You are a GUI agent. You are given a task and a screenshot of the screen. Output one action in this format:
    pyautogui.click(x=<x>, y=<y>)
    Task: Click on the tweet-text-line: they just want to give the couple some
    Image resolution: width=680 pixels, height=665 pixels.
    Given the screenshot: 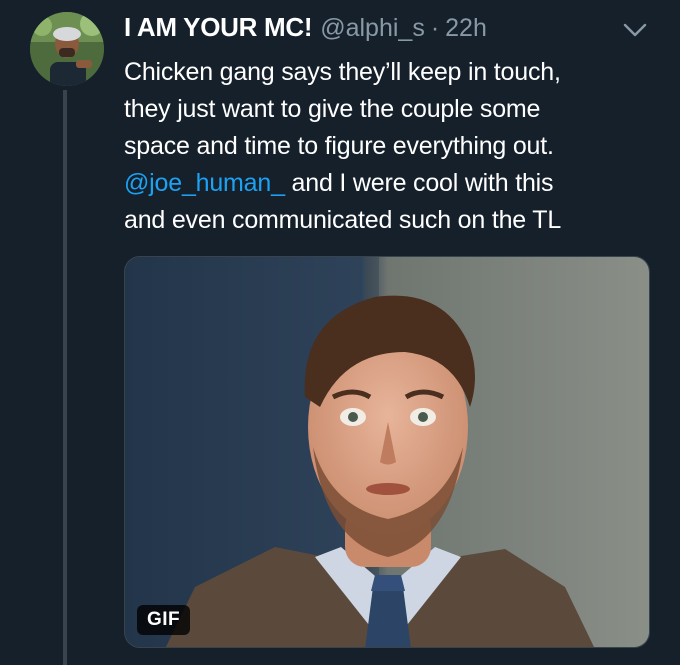 What is the action you would take?
    pyautogui.click(x=332, y=109)
    